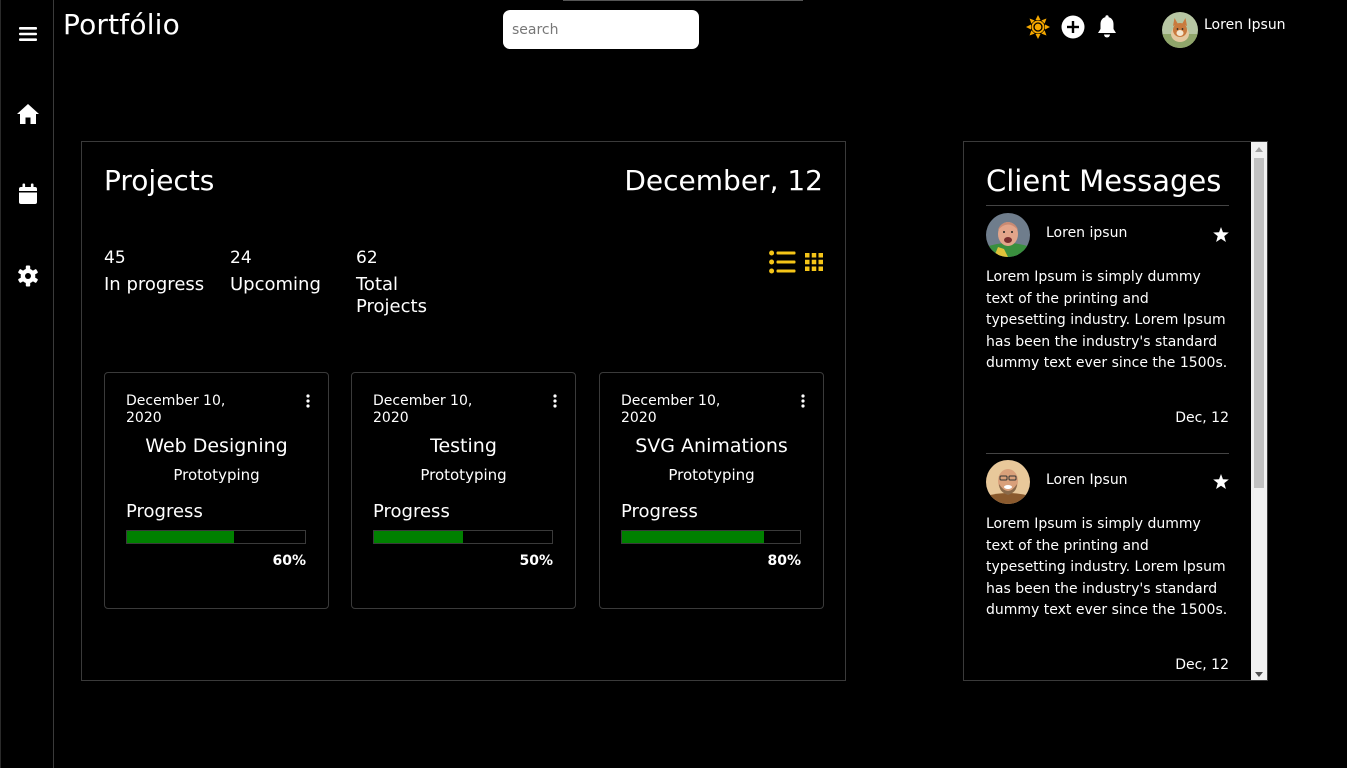 The height and width of the screenshot is (768, 1347). What do you see at coordinates (241, 258) in the screenshot?
I see `stat-value: 24` at bounding box center [241, 258].